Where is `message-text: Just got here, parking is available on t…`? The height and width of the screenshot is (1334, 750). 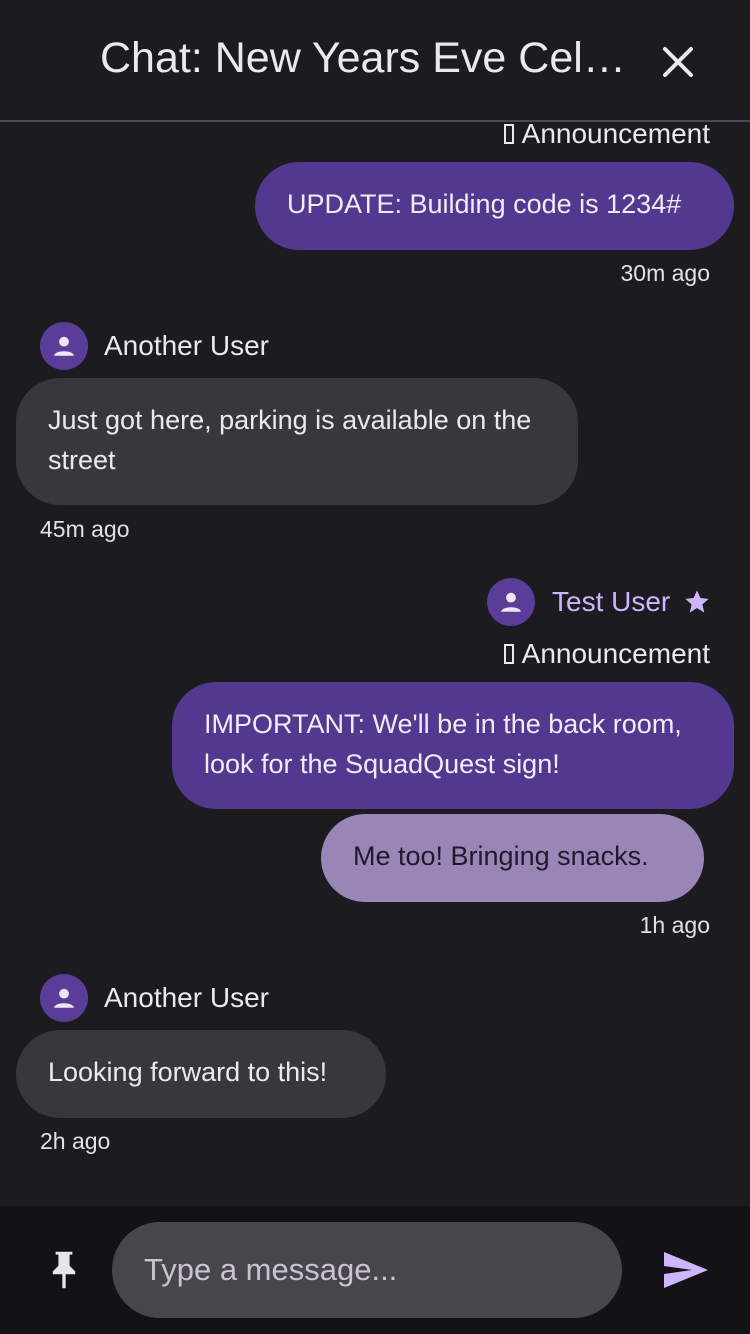
message-text: Just got here, parking is available on t… is located at coordinates (290, 440).